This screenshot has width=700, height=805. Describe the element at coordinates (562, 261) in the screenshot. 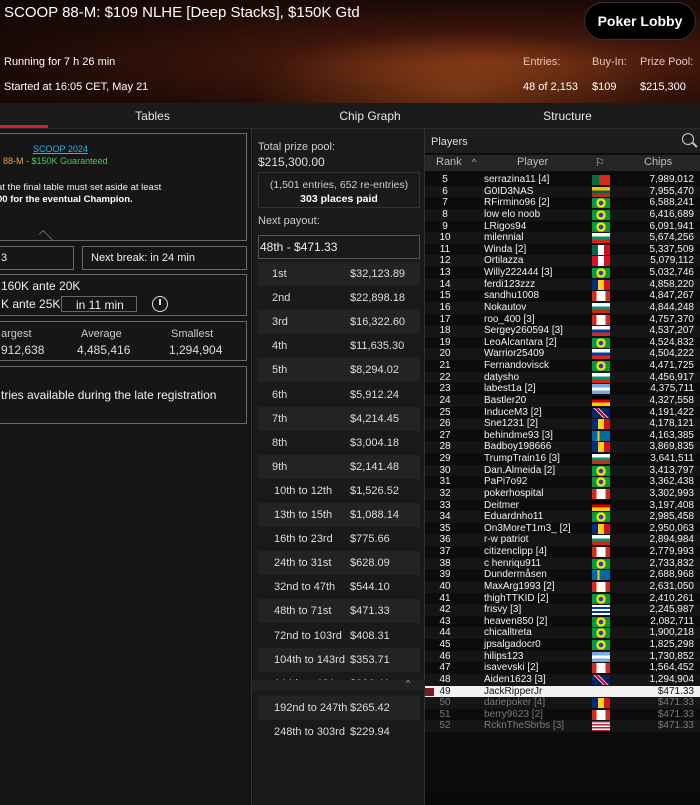

I see `player-row: 12 Ortilazza 5,079,112` at that location.